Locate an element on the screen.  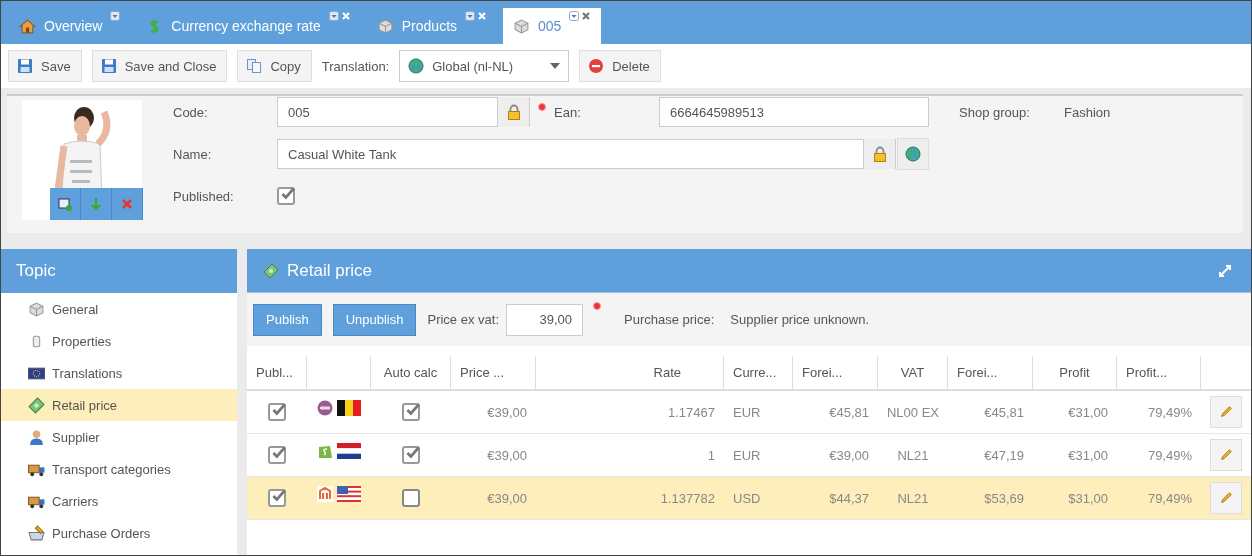
delete-button: Delete is located at coordinates (620, 66).